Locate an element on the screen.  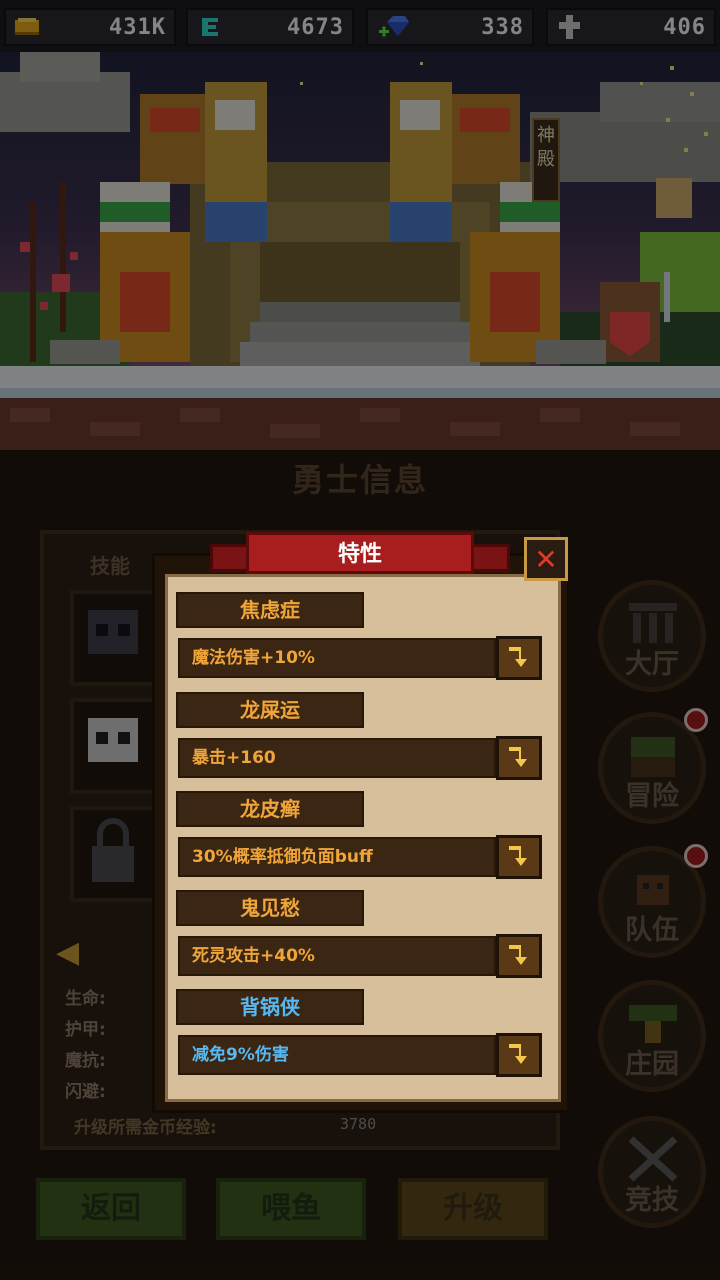
trait-name-4: 鬼见愁 is located at coordinates (270, 908).